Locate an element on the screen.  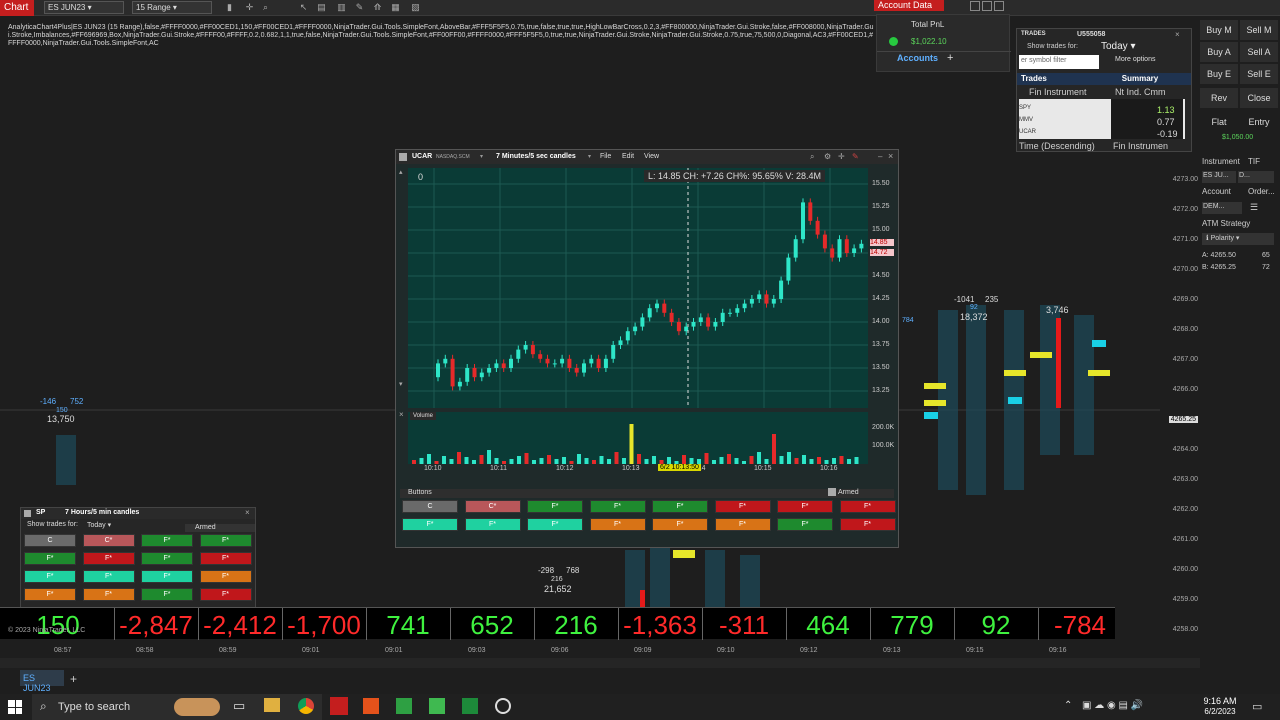
close-icon is located at coordinates (999, 6).